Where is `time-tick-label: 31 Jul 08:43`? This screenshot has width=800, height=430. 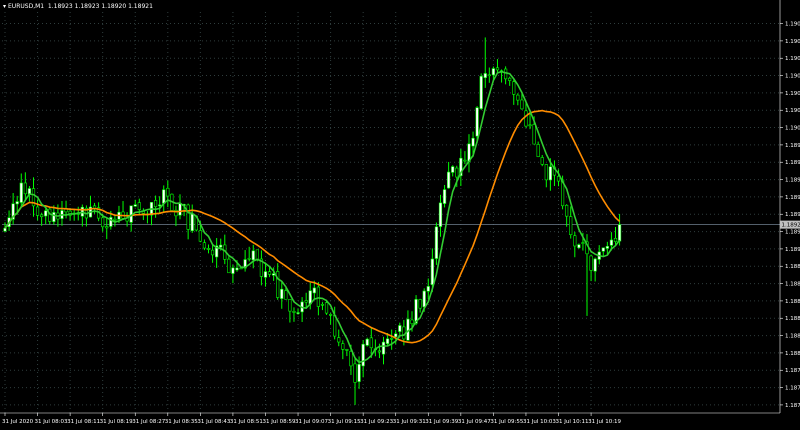 time-tick-label: 31 Jul 08:43 is located at coordinates (213, 422).